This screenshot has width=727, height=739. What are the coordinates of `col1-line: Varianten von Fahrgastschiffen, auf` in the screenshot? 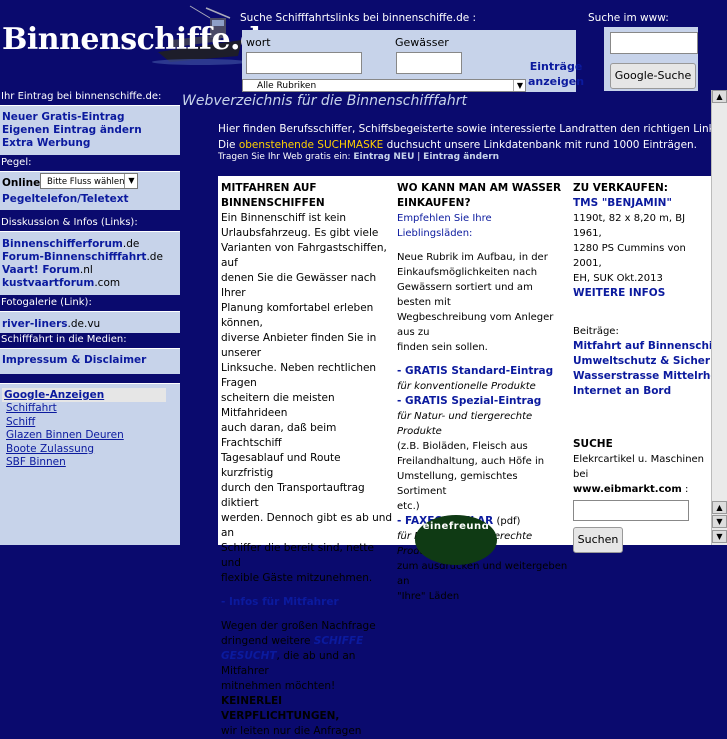 It's located at (304, 255).